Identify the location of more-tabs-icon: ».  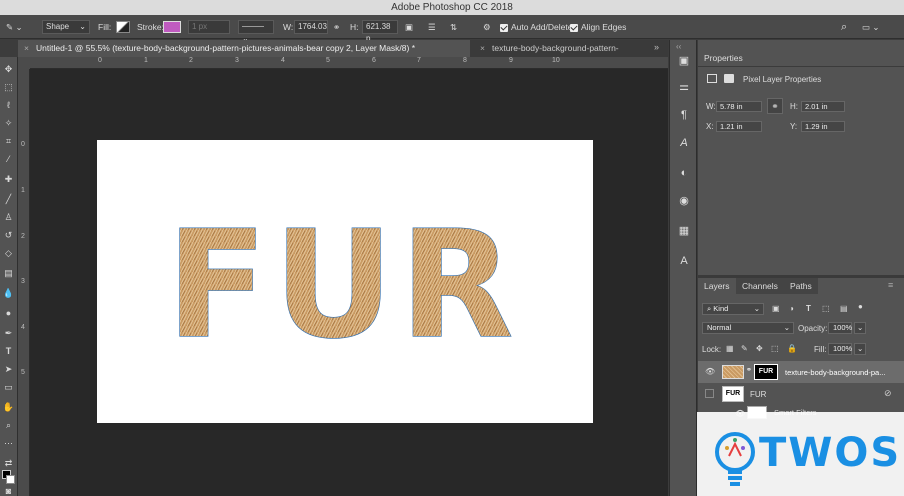
(656, 47).